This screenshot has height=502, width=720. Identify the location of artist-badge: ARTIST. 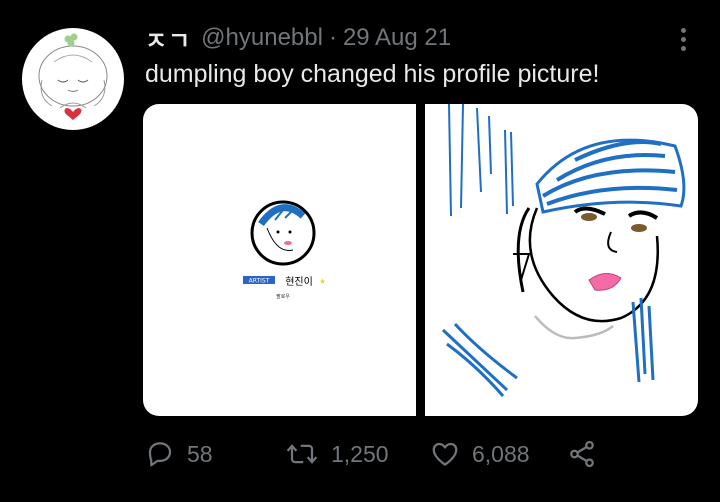
(259, 281).